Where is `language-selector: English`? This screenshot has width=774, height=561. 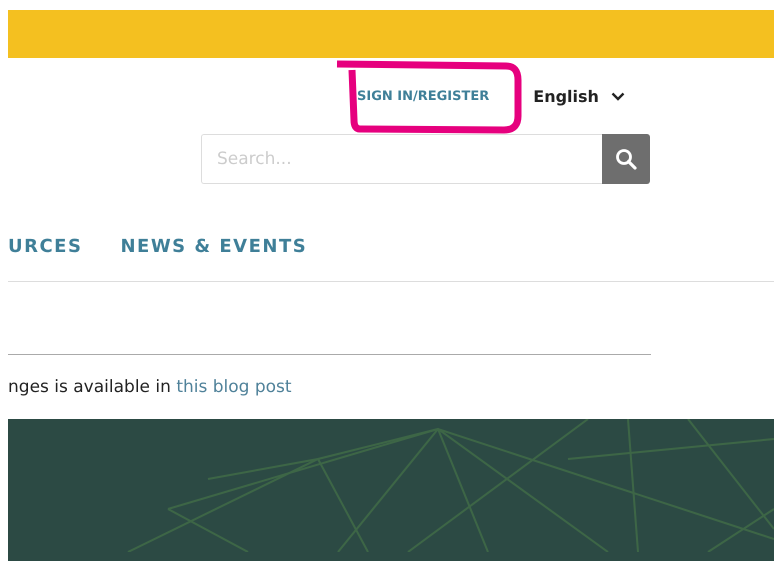 language-selector: English is located at coordinates (579, 96).